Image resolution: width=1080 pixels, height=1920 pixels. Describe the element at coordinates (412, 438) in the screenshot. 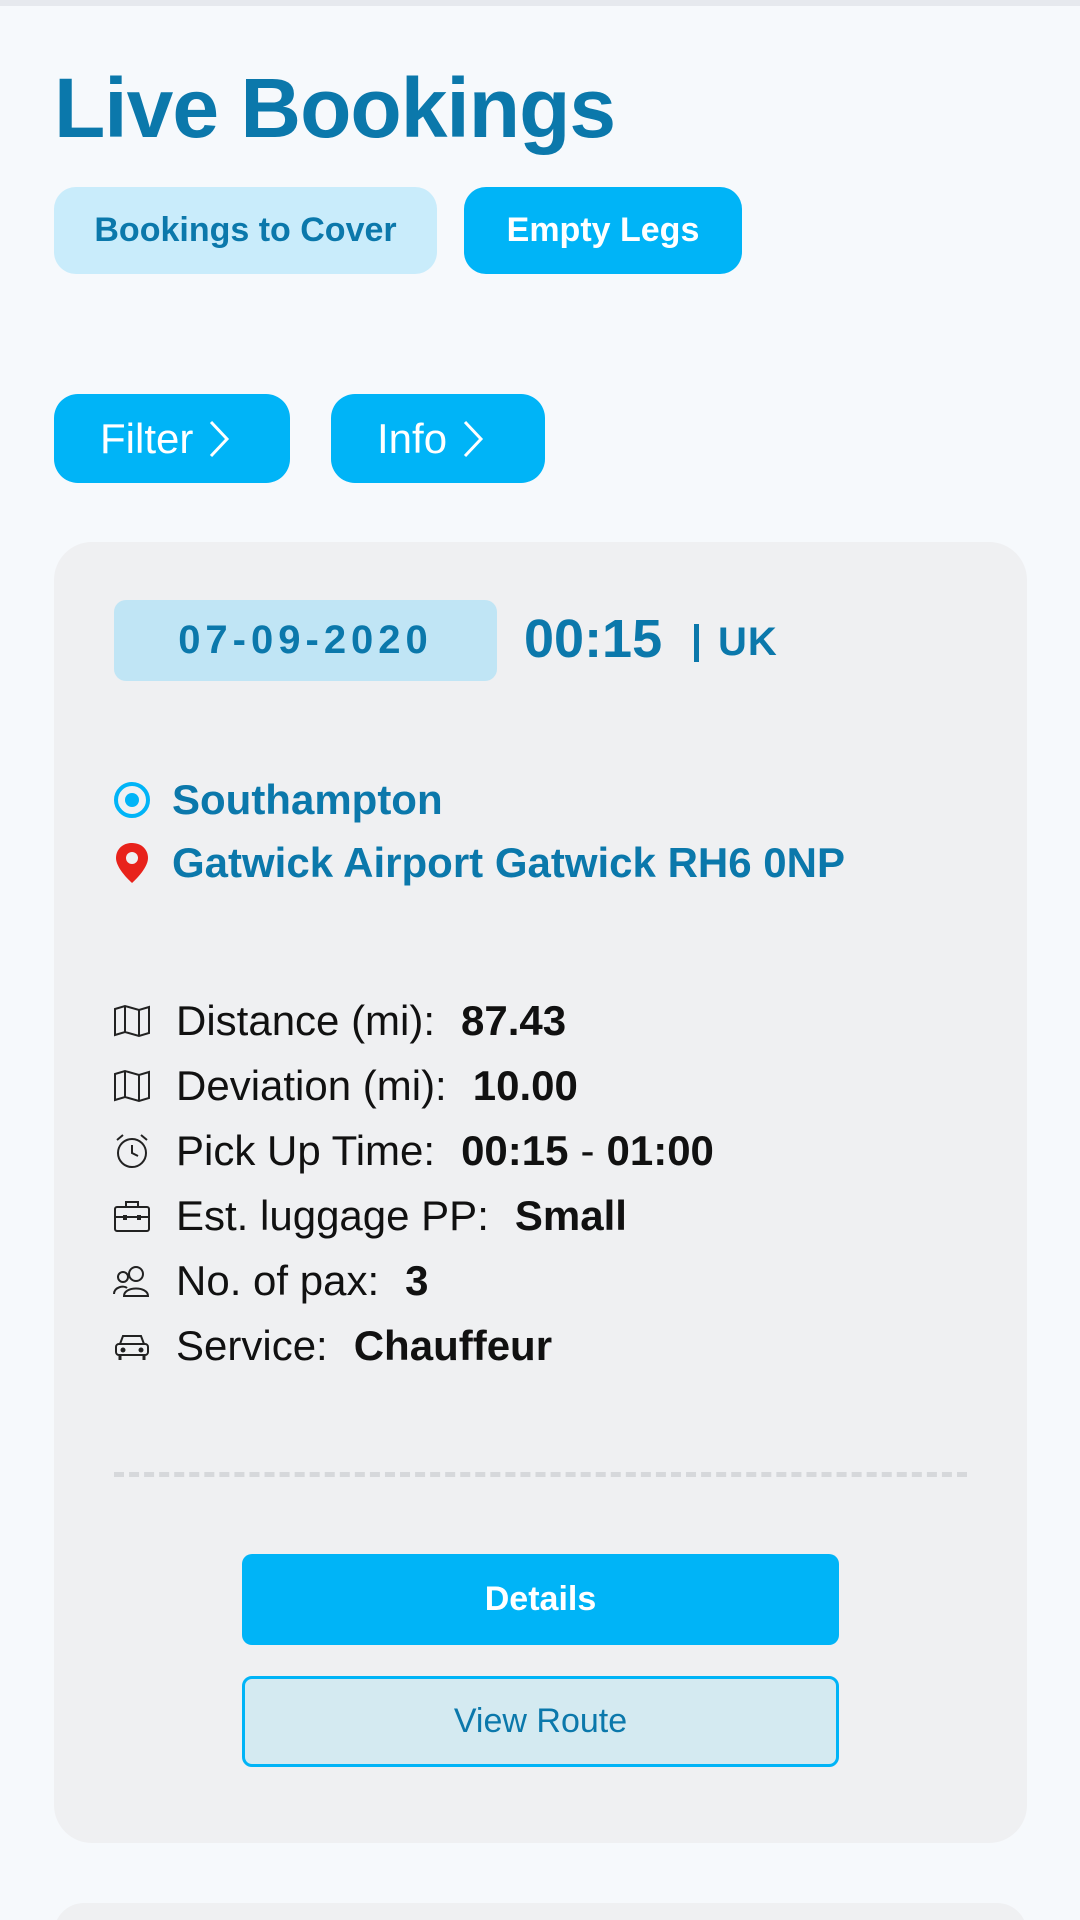

I see `info-label: Info` at that location.